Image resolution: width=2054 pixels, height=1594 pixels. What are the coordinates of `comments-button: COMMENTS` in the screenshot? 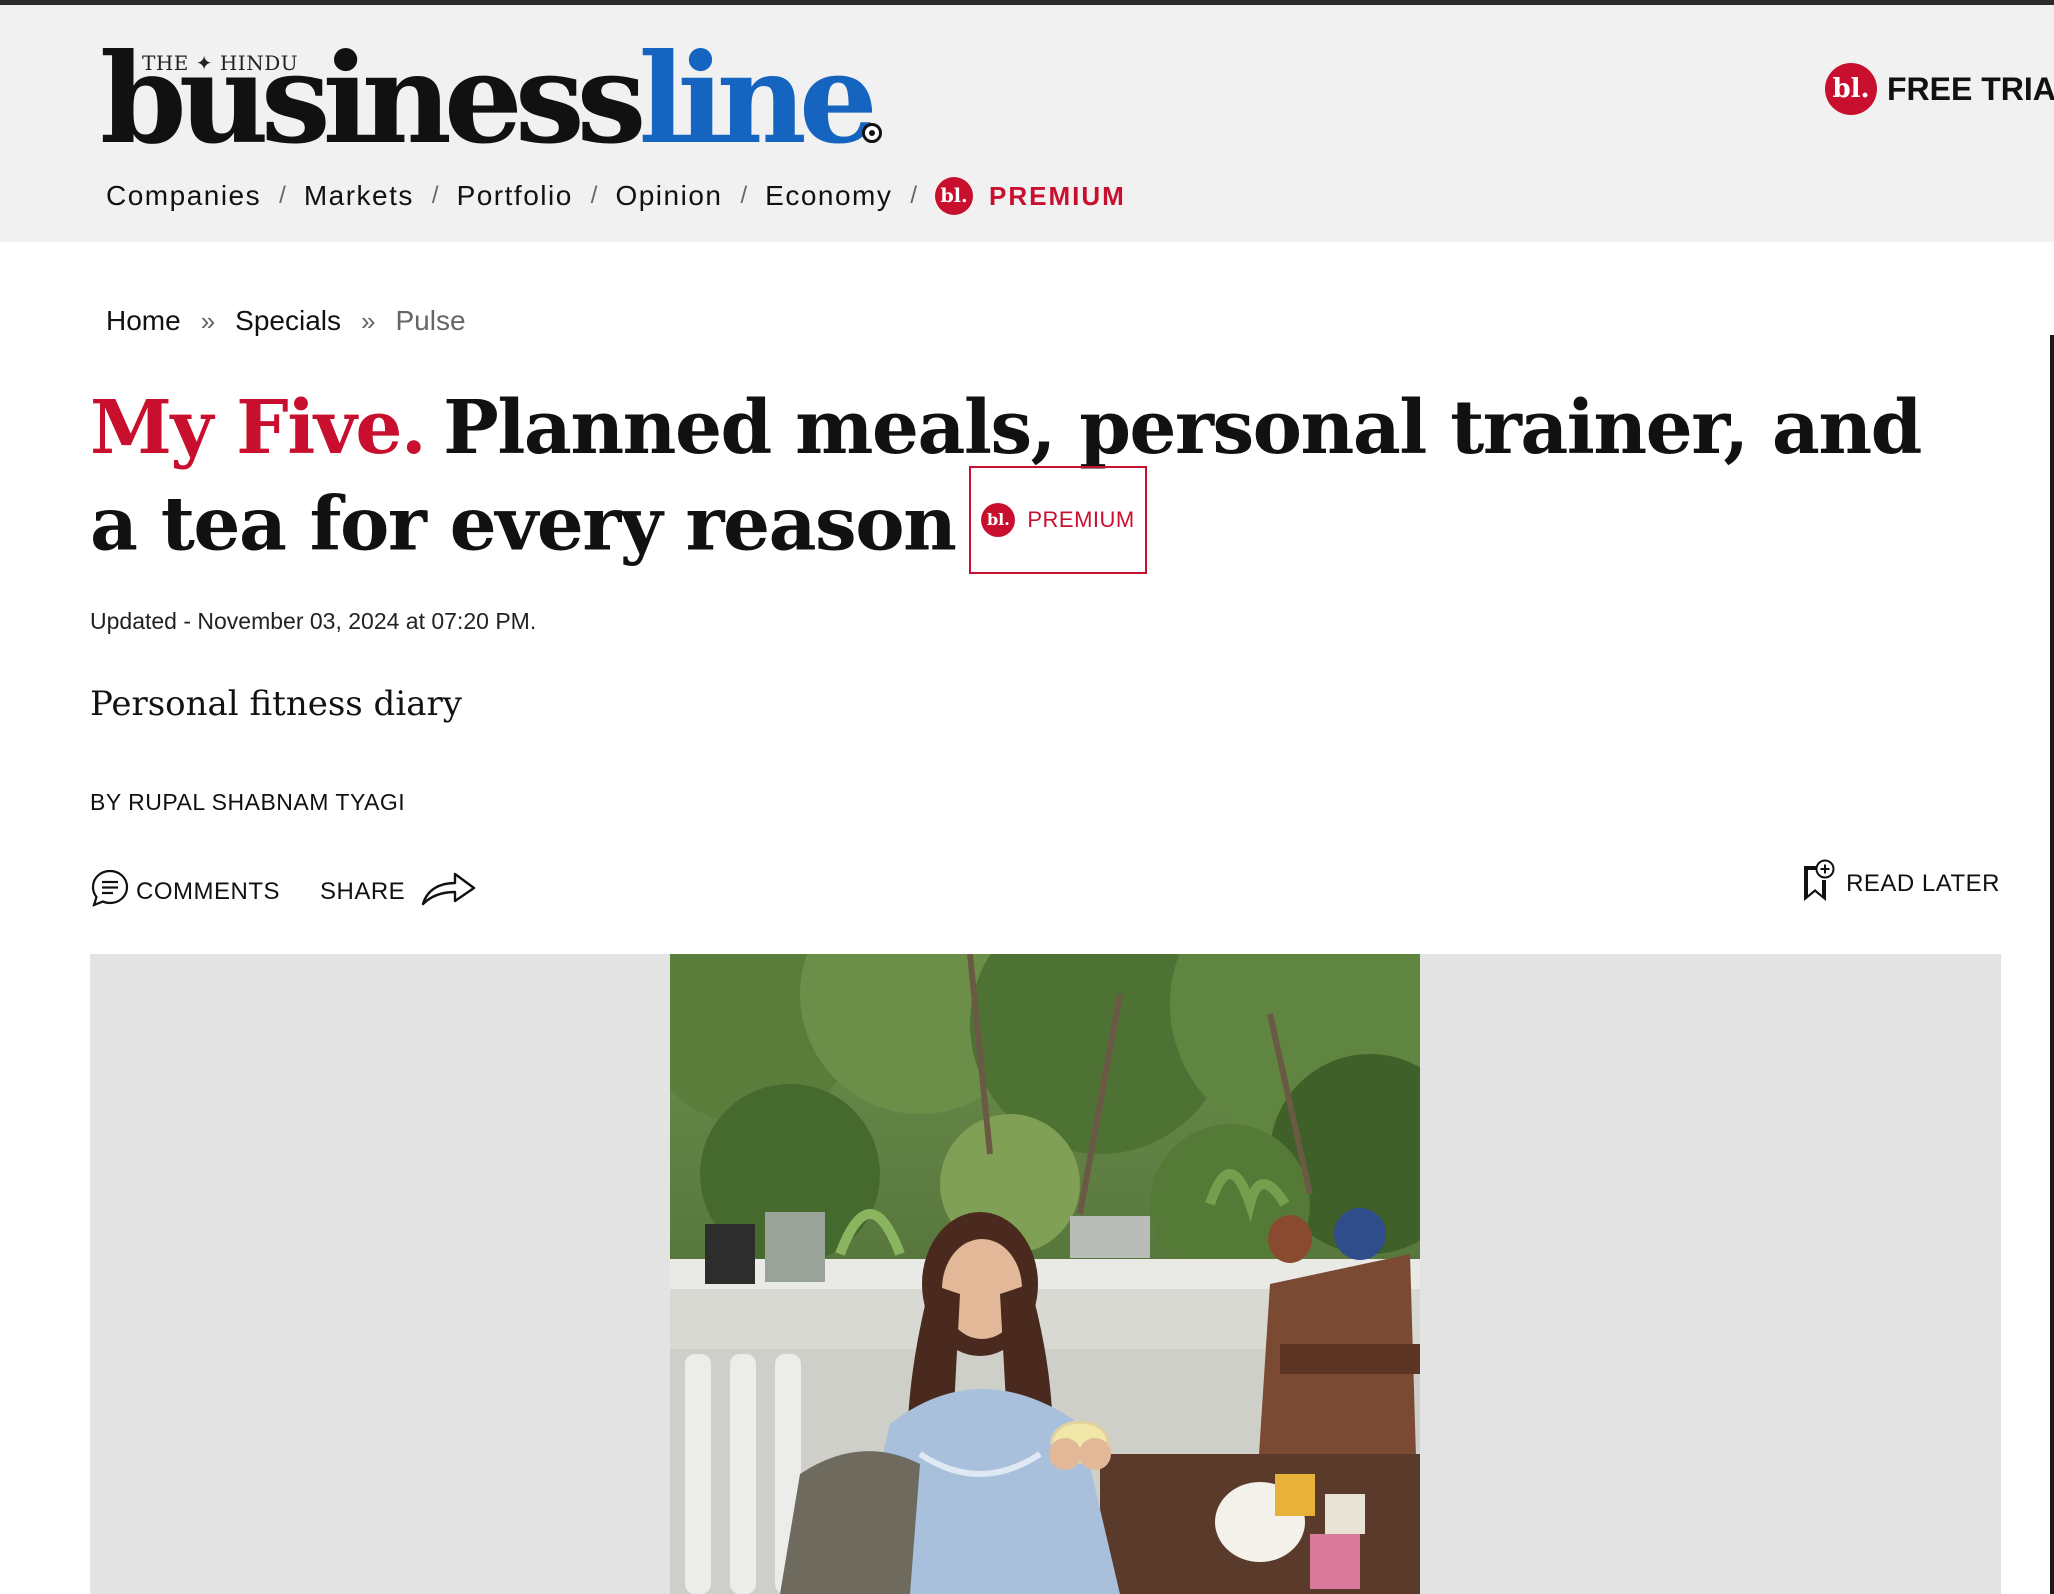 It's located at (185, 891).